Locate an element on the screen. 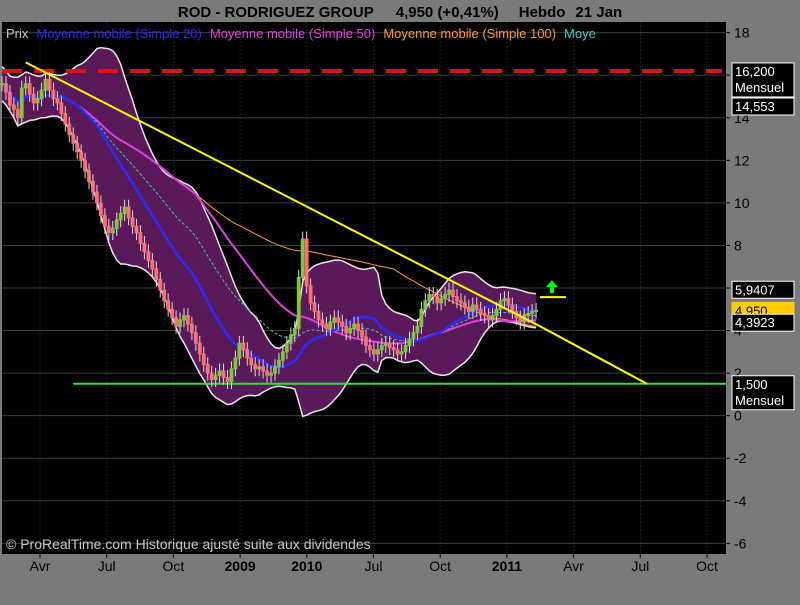 The height and width of the screenshot is (605, 800). x-tick-label: 2011 is located at coordinates (507, 566).